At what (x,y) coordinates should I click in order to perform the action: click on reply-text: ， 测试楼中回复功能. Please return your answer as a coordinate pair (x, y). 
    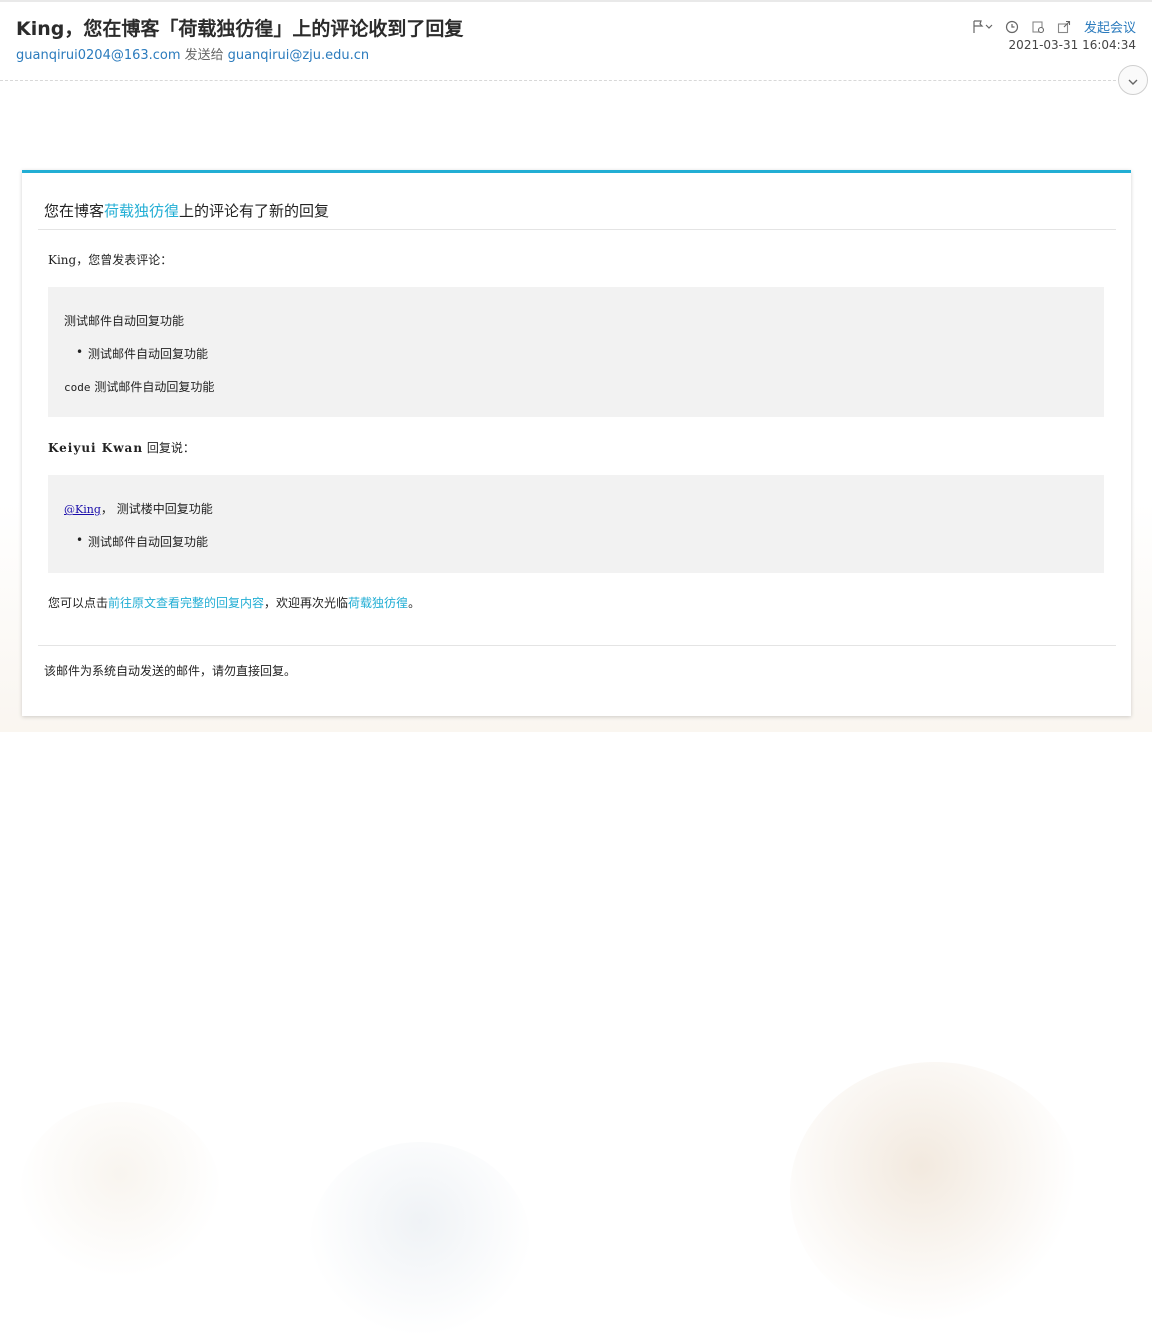
    Looking at the image, I should click on (156, 509).